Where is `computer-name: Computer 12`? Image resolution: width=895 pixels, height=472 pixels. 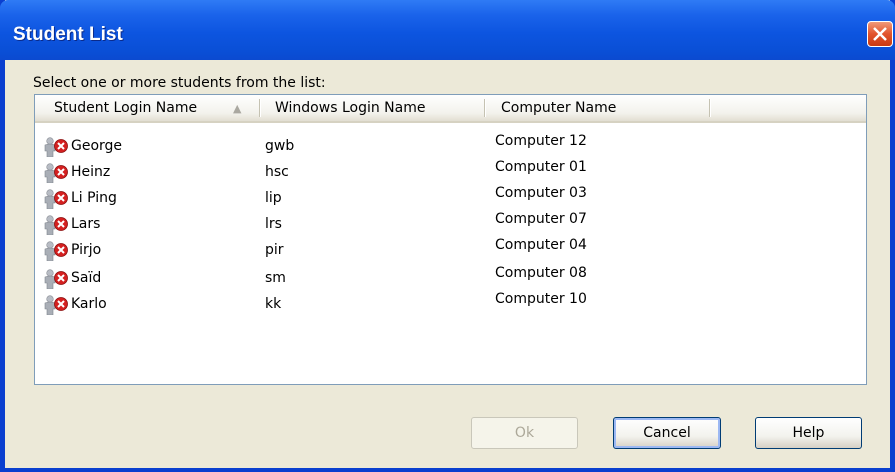
computer-name: Computer 12 is located at coordinates (541, 141).